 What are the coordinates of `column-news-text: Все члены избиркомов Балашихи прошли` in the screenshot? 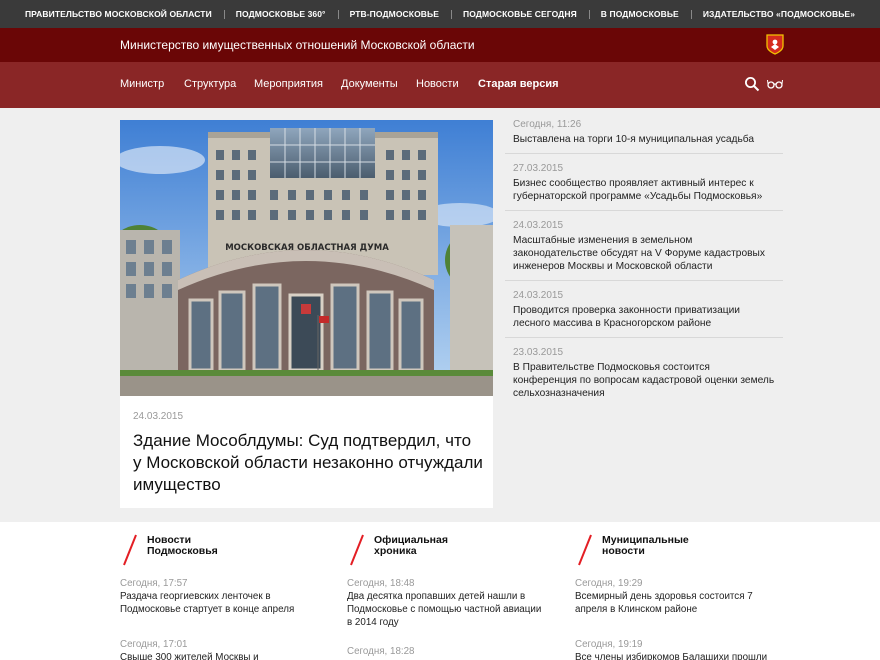 It's located at (675, 655).